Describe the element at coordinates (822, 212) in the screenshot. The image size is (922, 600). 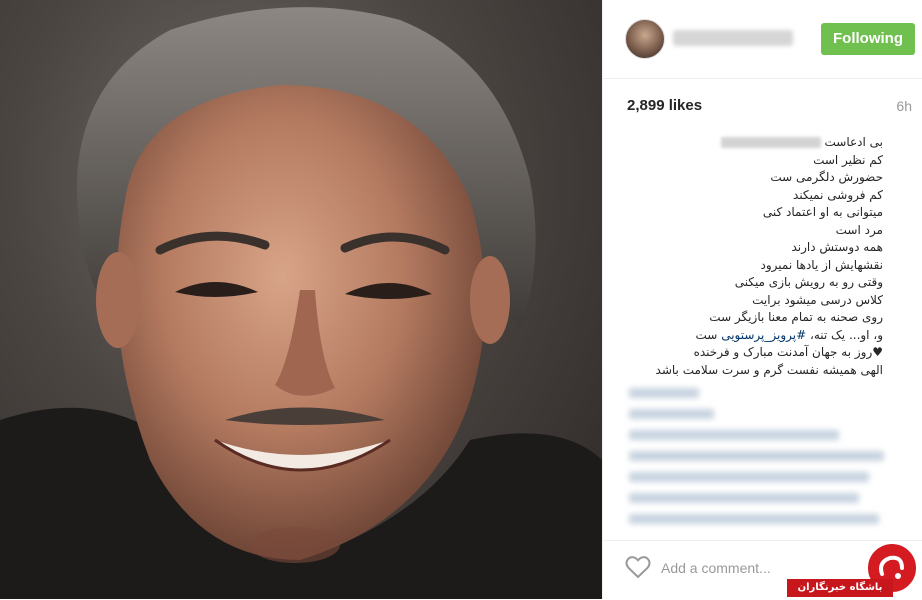
I see `caption-line: میتوانی به او اعتماد کنی` at that location.